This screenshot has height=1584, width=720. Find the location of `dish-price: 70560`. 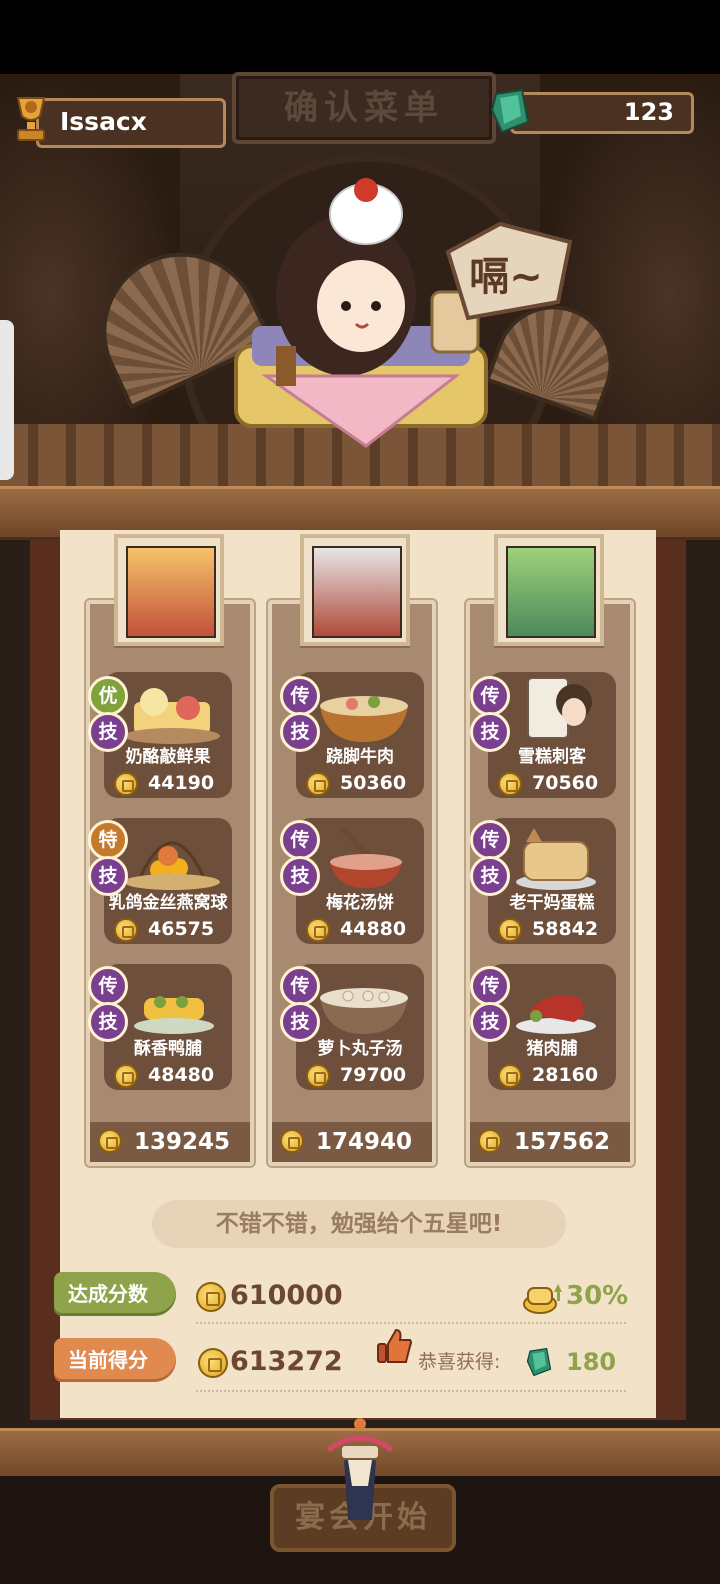

dish-price: 70560 is located at coordinates (565, 783).